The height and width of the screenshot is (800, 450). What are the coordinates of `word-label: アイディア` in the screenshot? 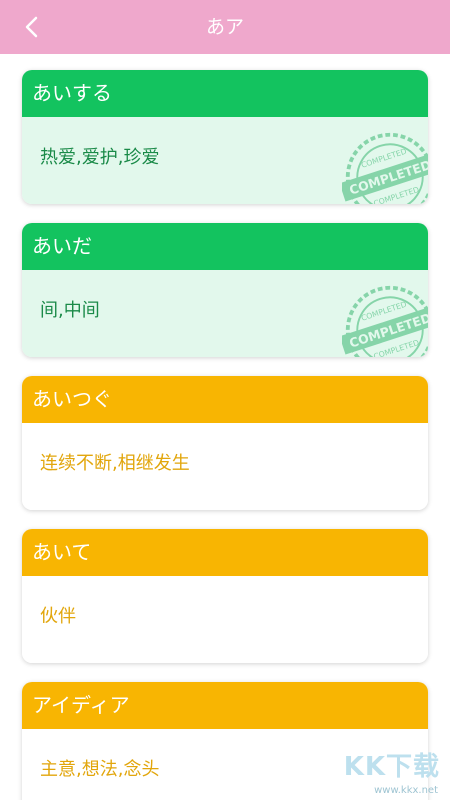 It's located at (225, 705).